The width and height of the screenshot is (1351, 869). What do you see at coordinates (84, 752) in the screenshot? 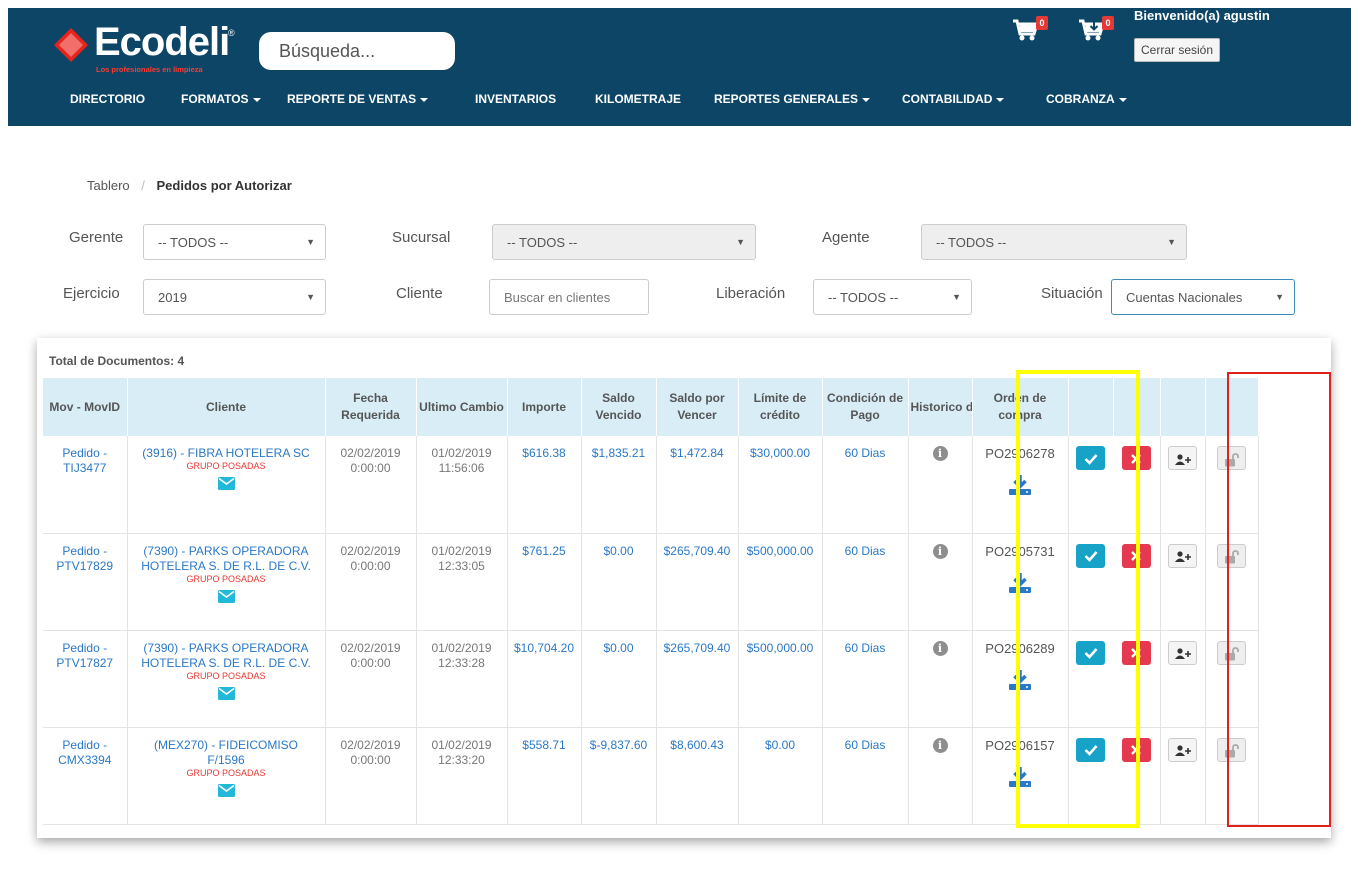
I see `mov-link: Pedido - CMX3394` at bounding box center [84, 752].